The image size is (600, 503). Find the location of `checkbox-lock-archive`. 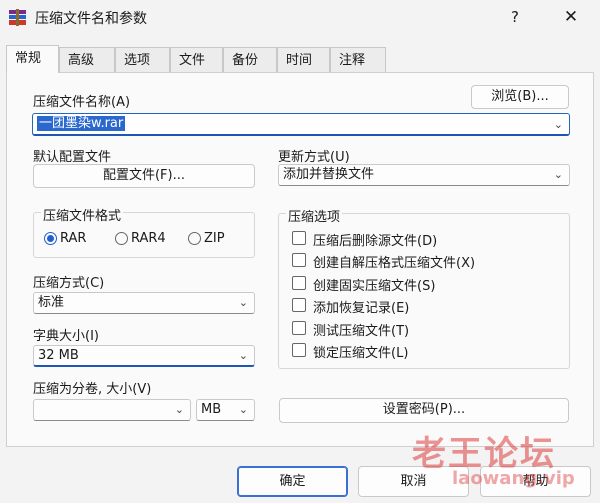

checkbox-lock-archive is located at coordinates (299, 350).